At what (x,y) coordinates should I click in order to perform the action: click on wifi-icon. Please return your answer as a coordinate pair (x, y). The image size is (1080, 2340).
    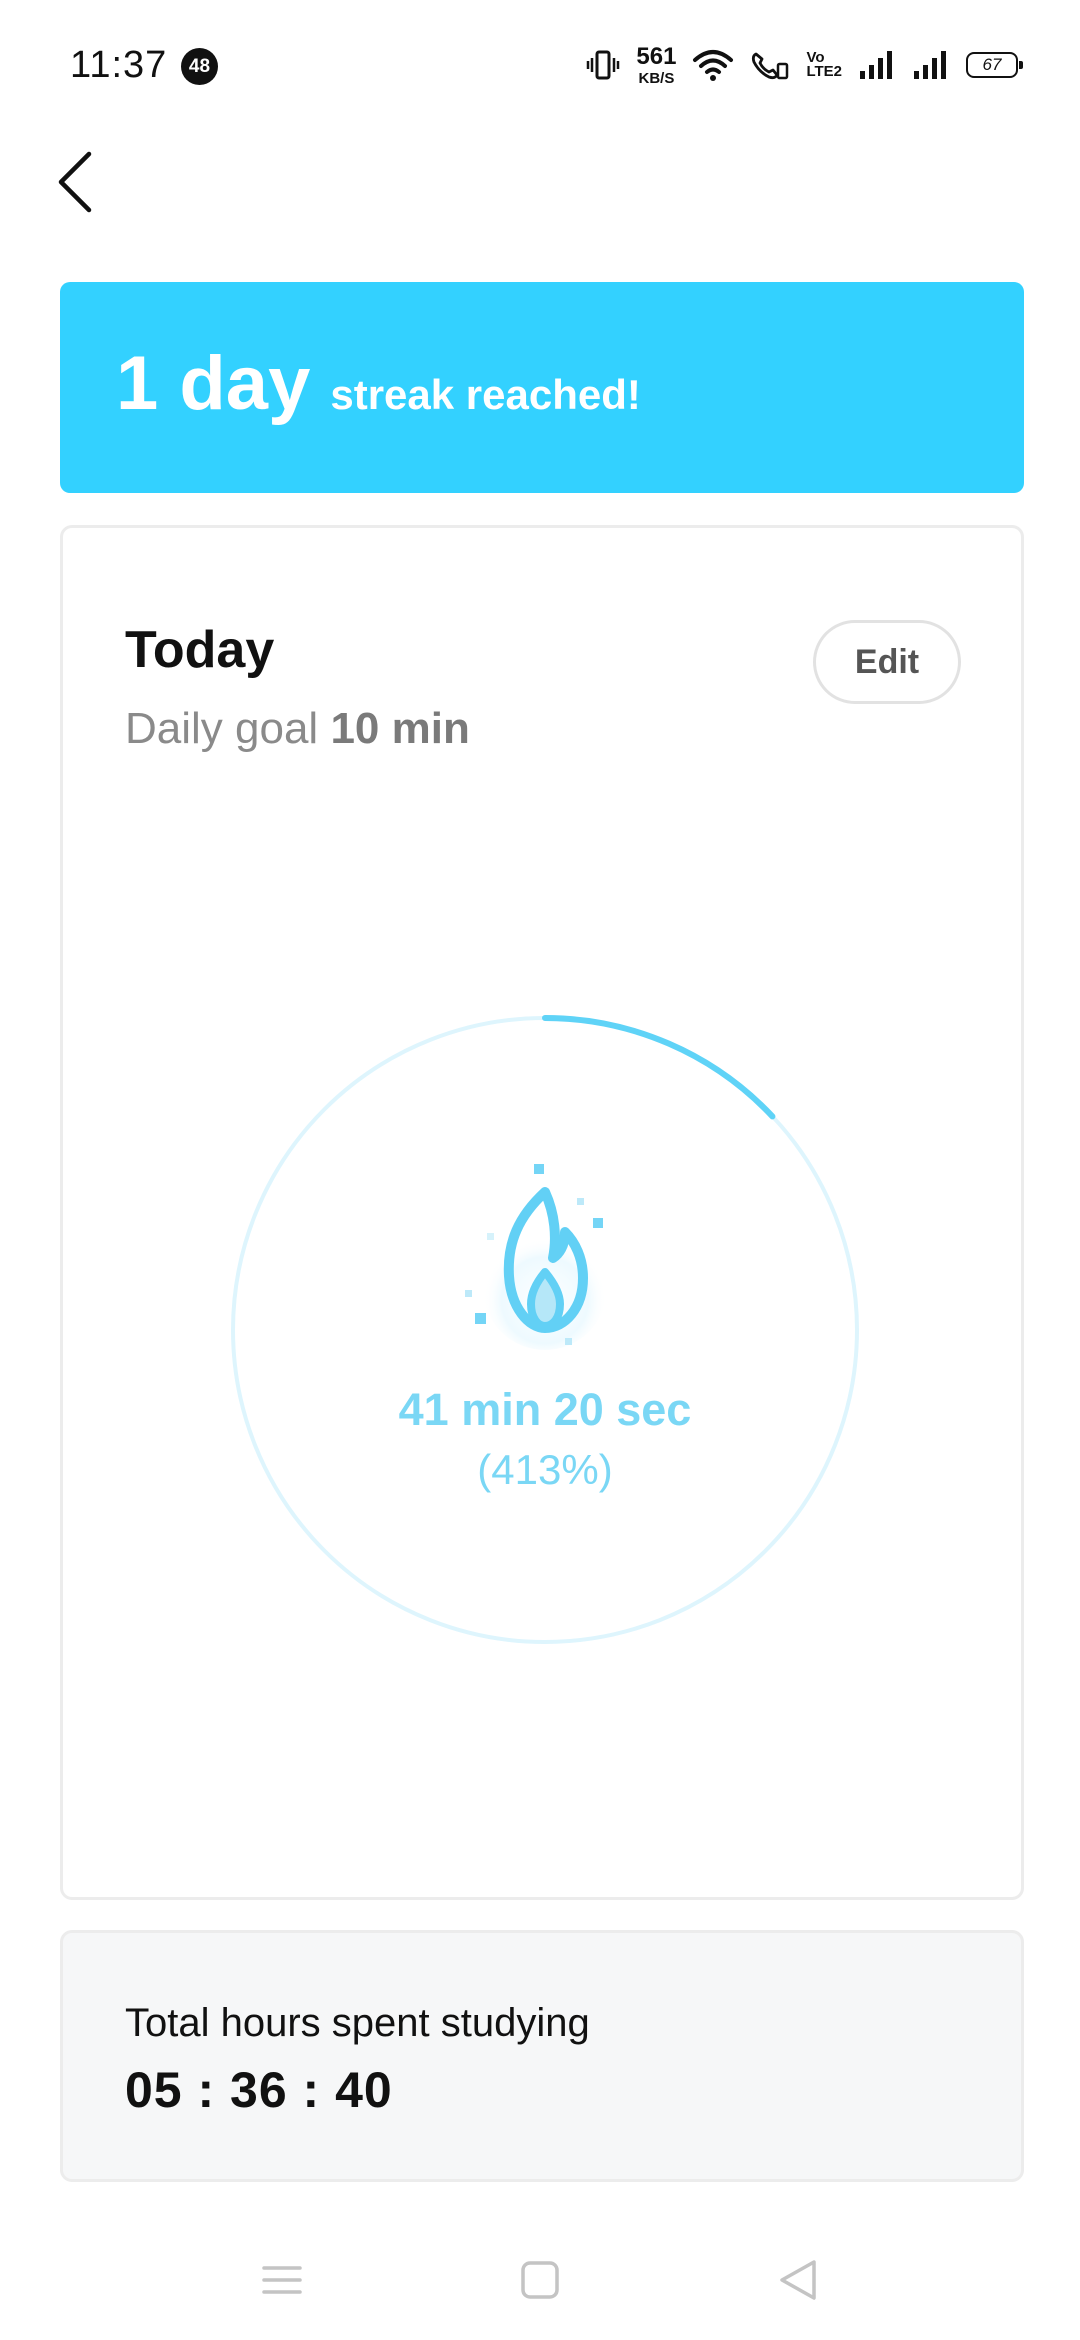
    Looking at the image, I should click on (713, 65).